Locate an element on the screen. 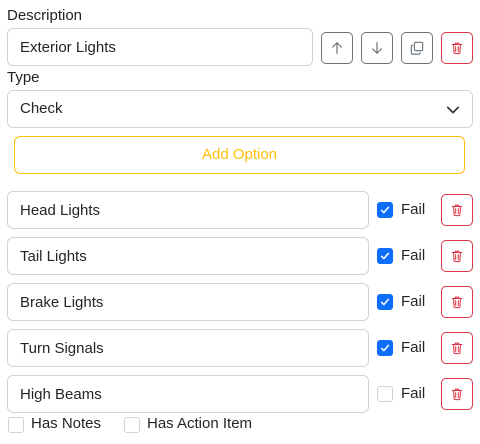  has-notes-checkbox is located at coordinates (16, 425).